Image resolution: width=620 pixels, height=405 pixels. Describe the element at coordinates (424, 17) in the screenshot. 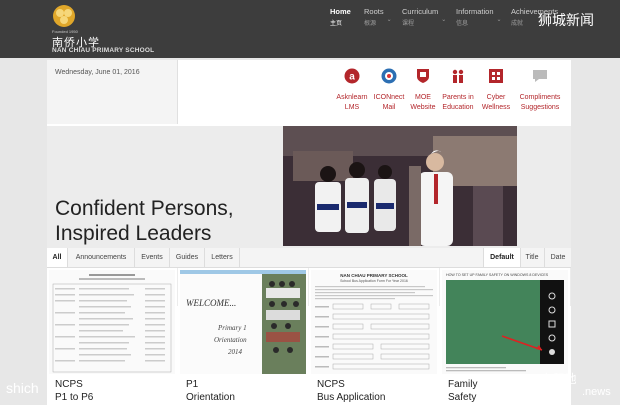

I see `nav-curriculum: Curriculum 课程 ⌄` at that location.